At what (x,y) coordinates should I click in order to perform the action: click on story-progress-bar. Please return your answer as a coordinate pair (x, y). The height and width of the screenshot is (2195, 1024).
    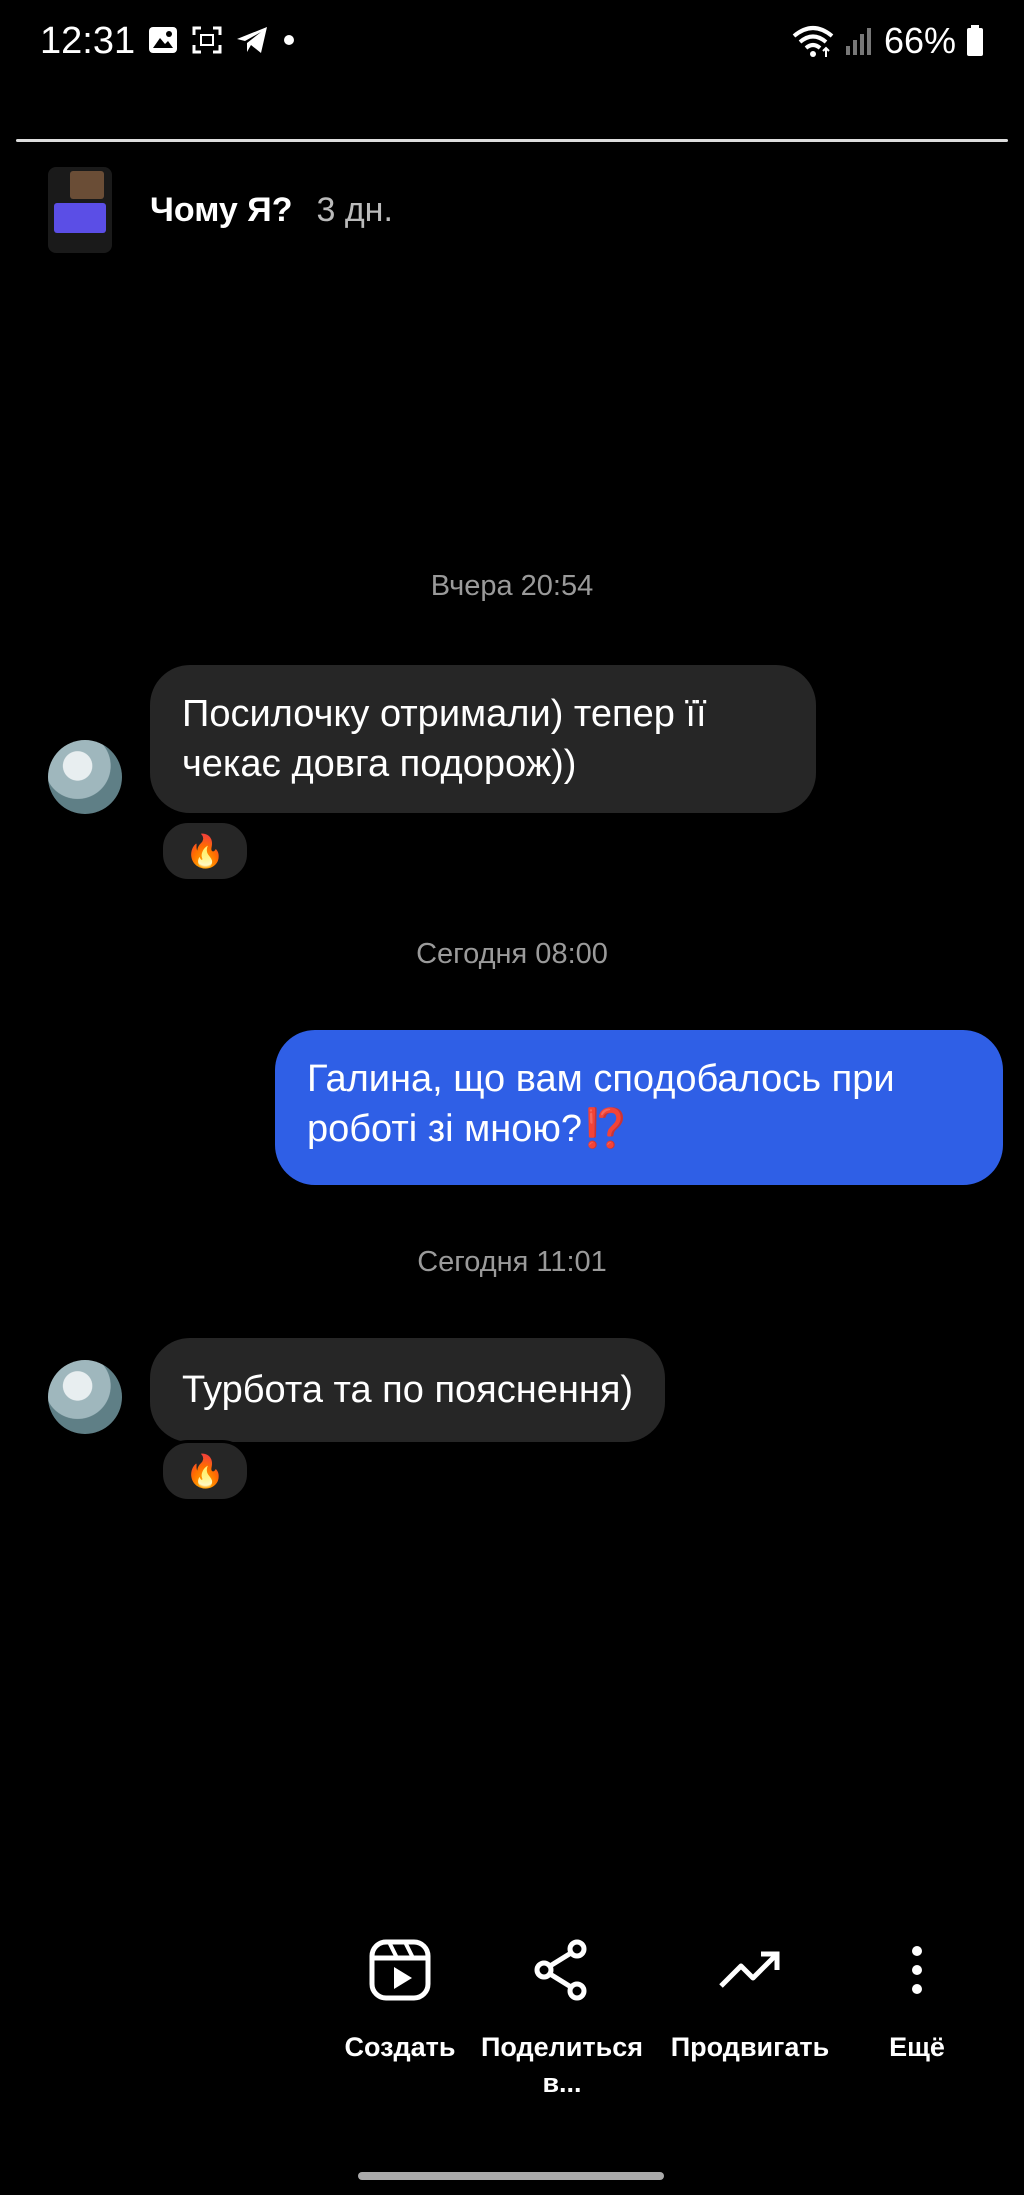
    Looking at the image, I should click on (512, 141).